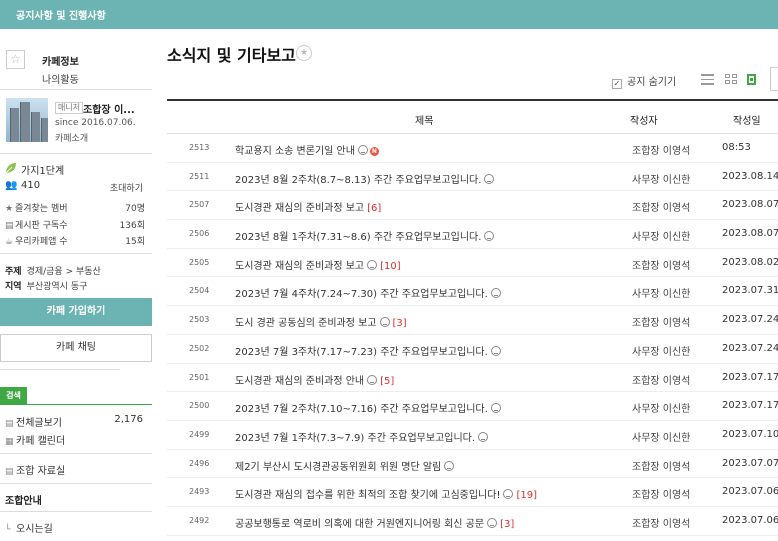  I want to click on sort-dropdown, so click(774, 79).